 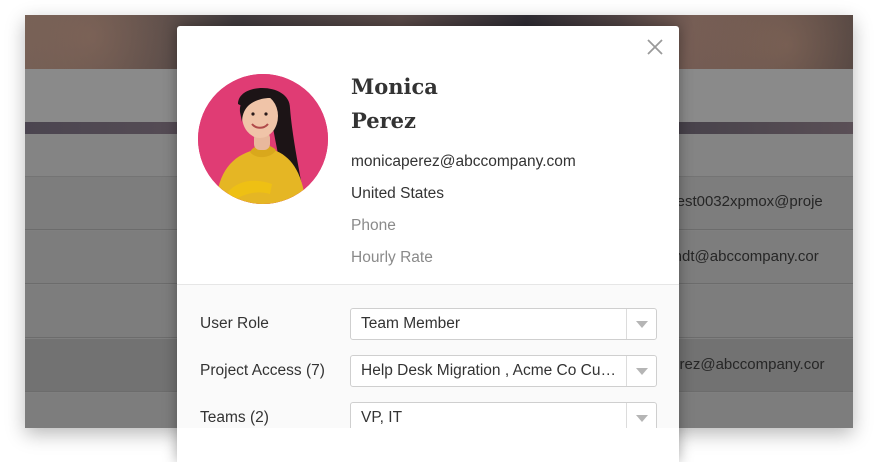 I want to click on teams-value: VP, IT, so click(x=382, y=417).